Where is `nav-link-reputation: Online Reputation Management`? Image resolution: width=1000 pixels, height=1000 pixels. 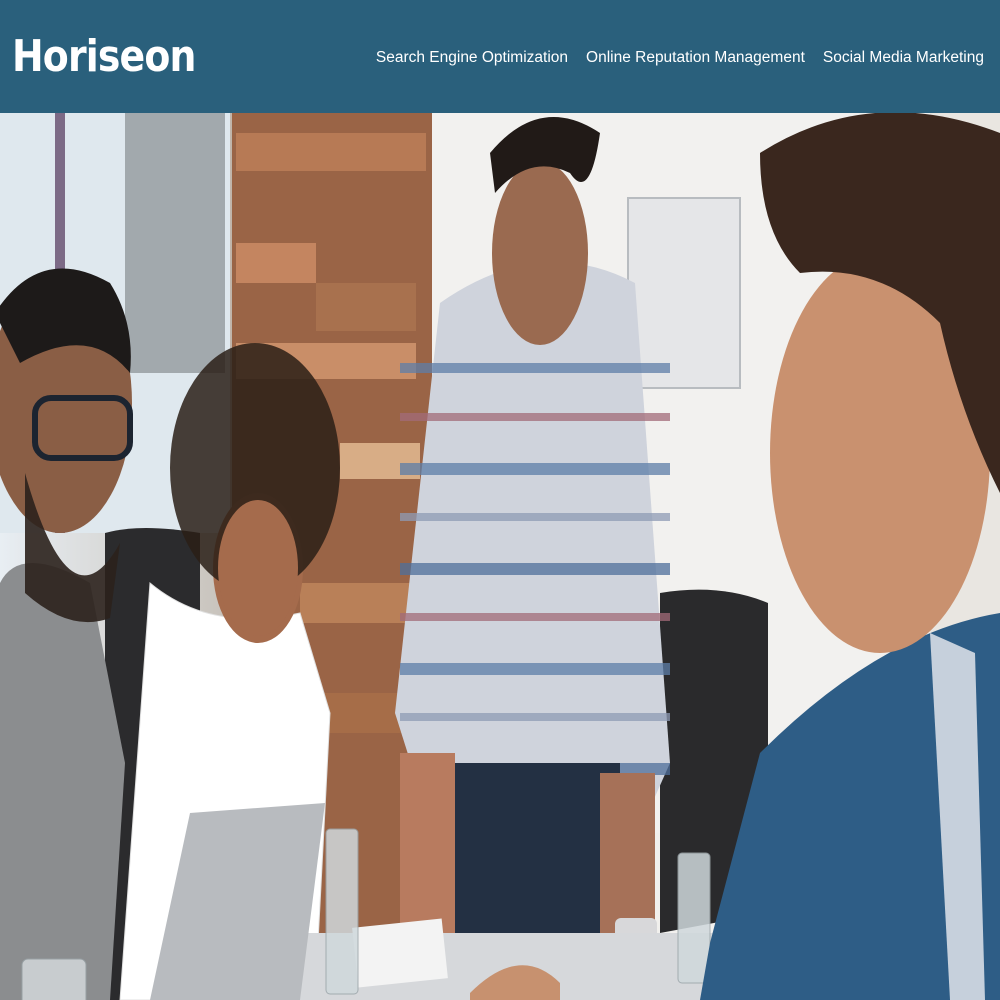 nav-link-reputation: Online Reputation Management is located at coordinates (695, 58).